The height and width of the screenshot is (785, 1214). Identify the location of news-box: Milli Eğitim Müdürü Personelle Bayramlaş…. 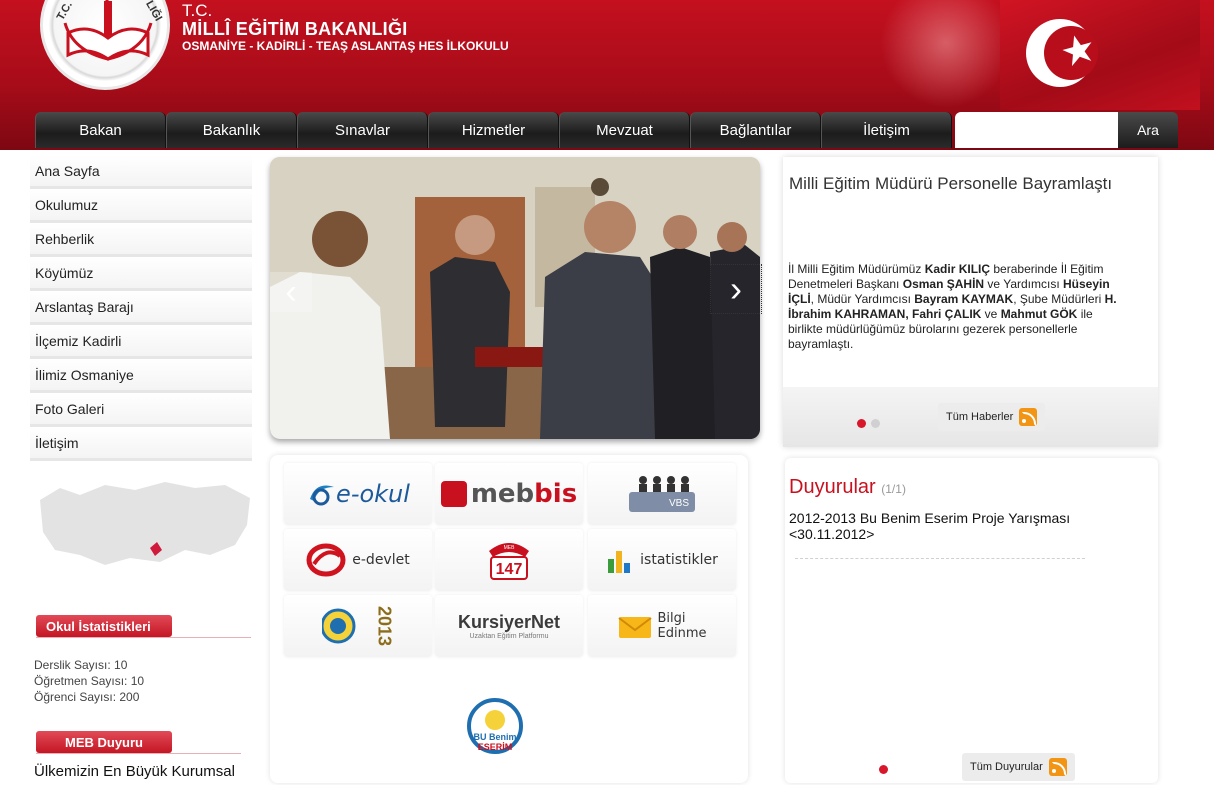
(970, 302).